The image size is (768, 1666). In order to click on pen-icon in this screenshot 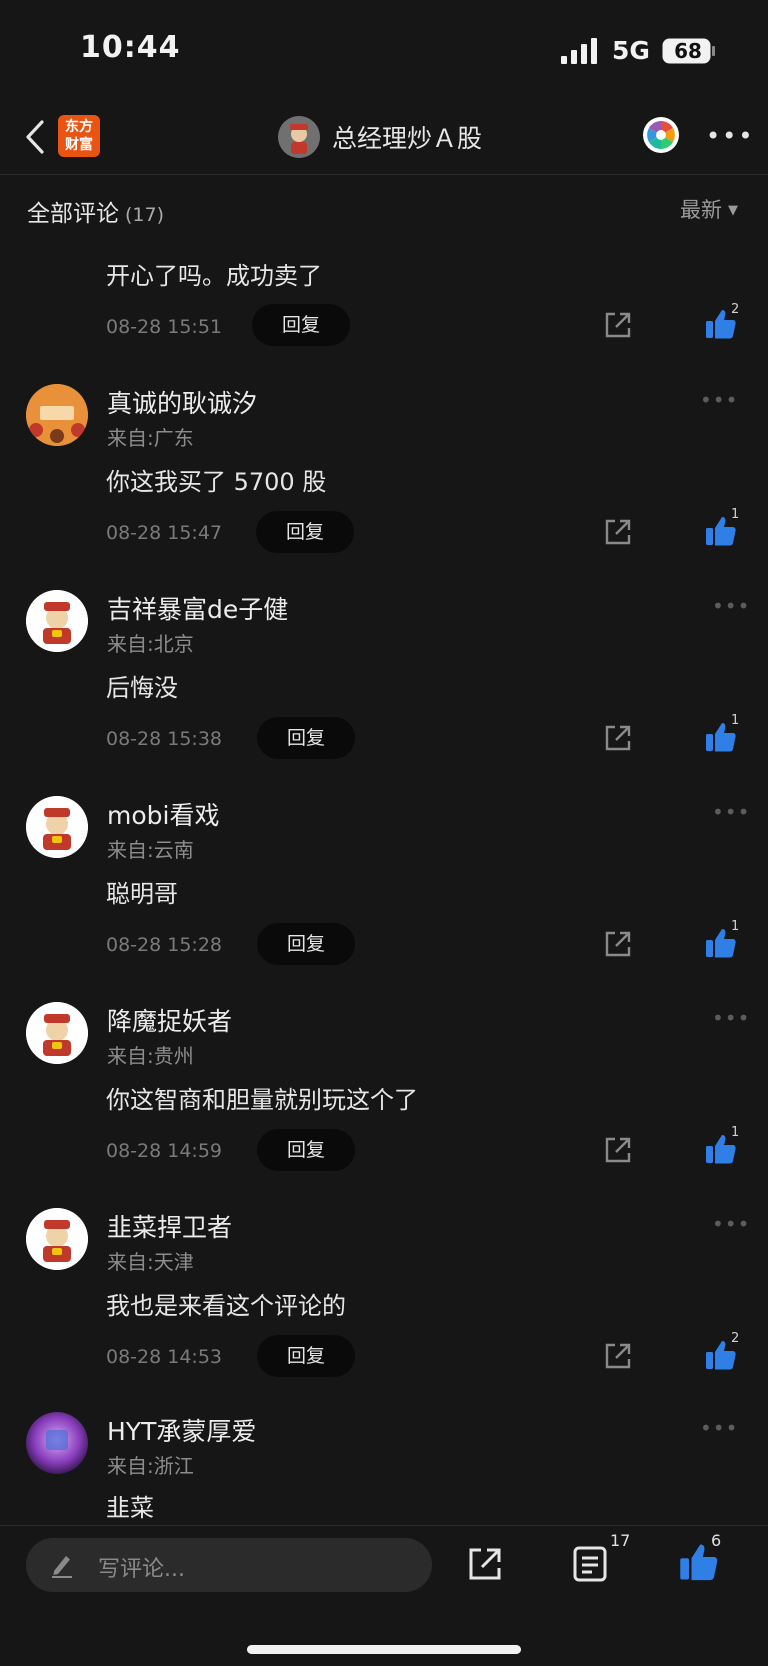, I will do `click(62, 1567)`.